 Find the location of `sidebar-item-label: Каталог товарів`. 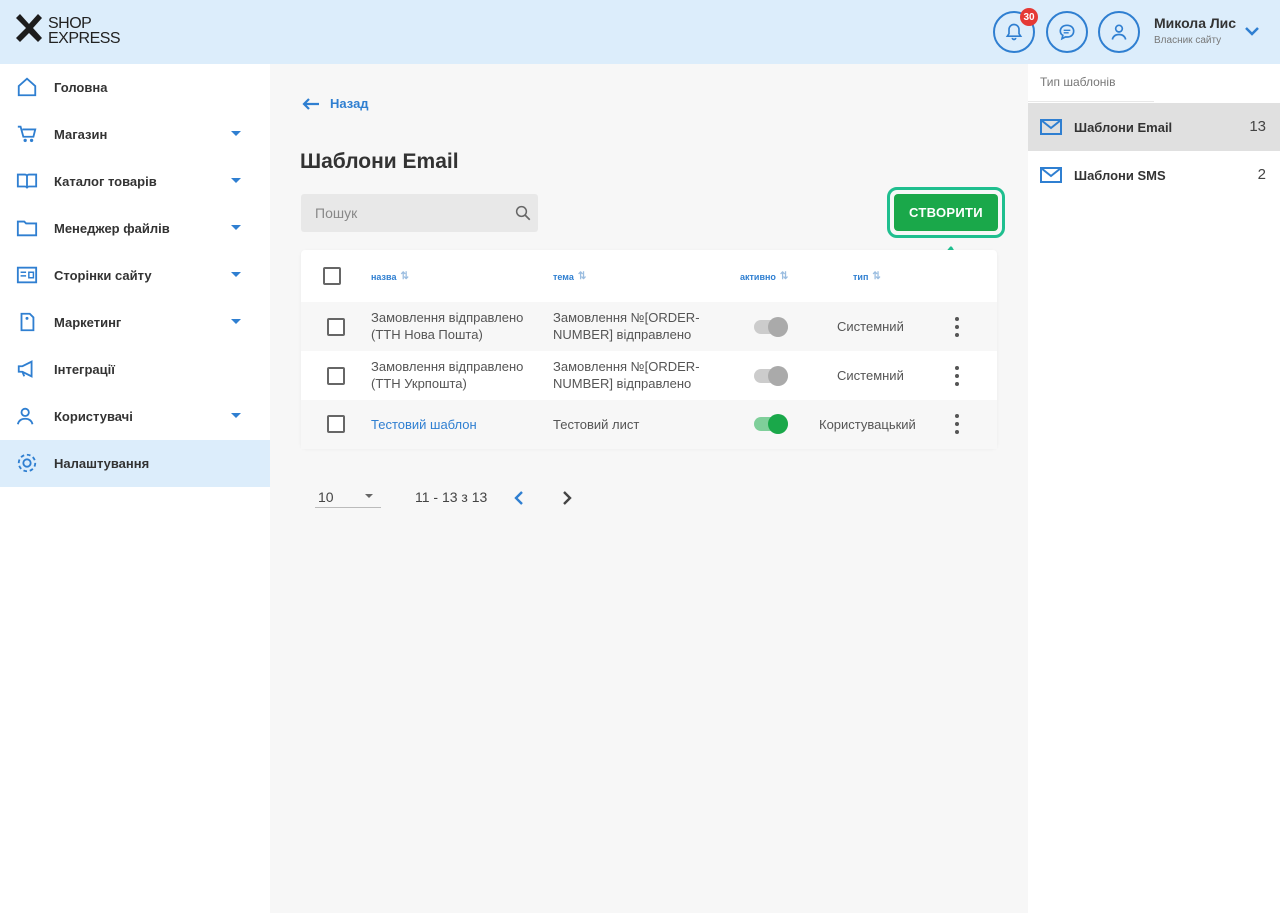

sidebar-item-label: Каталог товарів is located at coordinates (105, 181).